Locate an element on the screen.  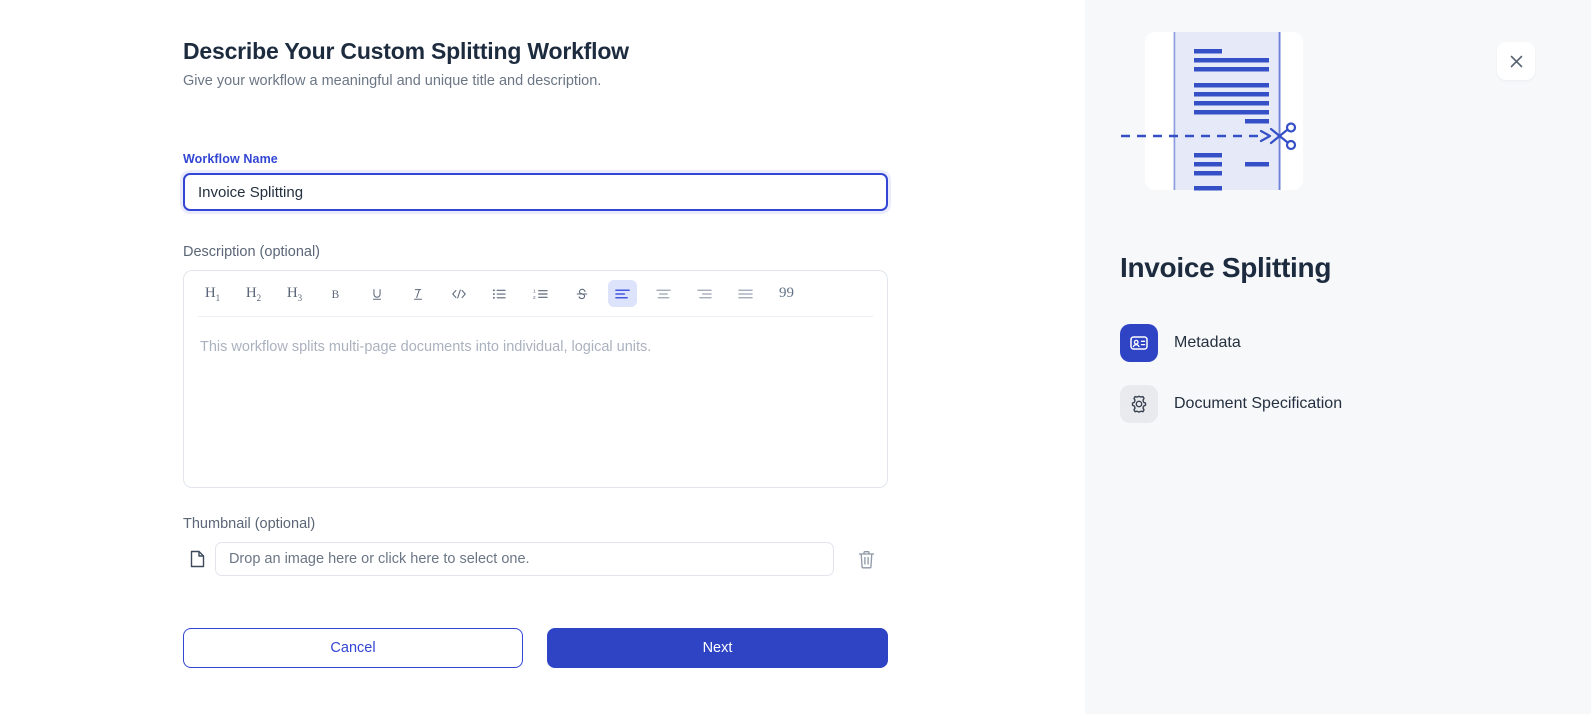
sidebar-item-metadata-label: Metadata is located at coordinates (1207, 342).